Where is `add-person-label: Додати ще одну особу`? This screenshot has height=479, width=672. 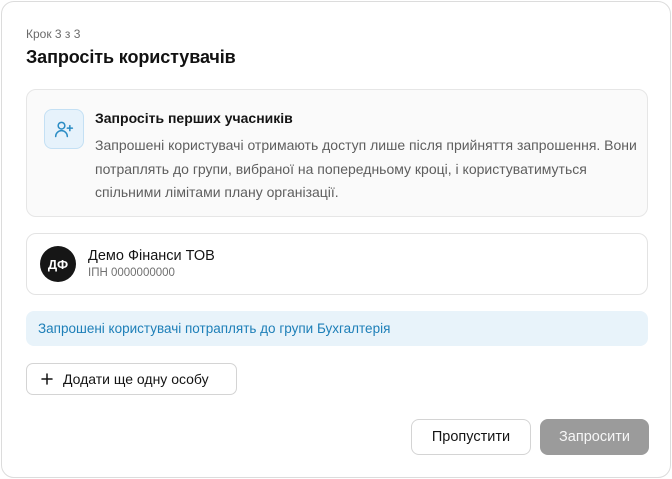
add-person-label: Додати ще одну особу is located at coordinates (136, 379).